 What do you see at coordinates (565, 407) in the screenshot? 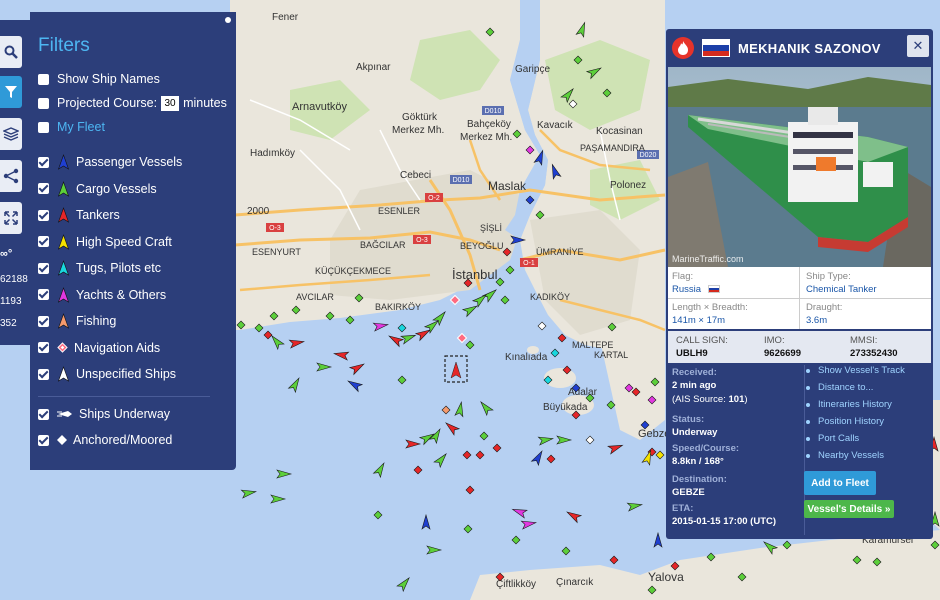
I see `svg-text: Büyükada` at bounding box center [565, 407].